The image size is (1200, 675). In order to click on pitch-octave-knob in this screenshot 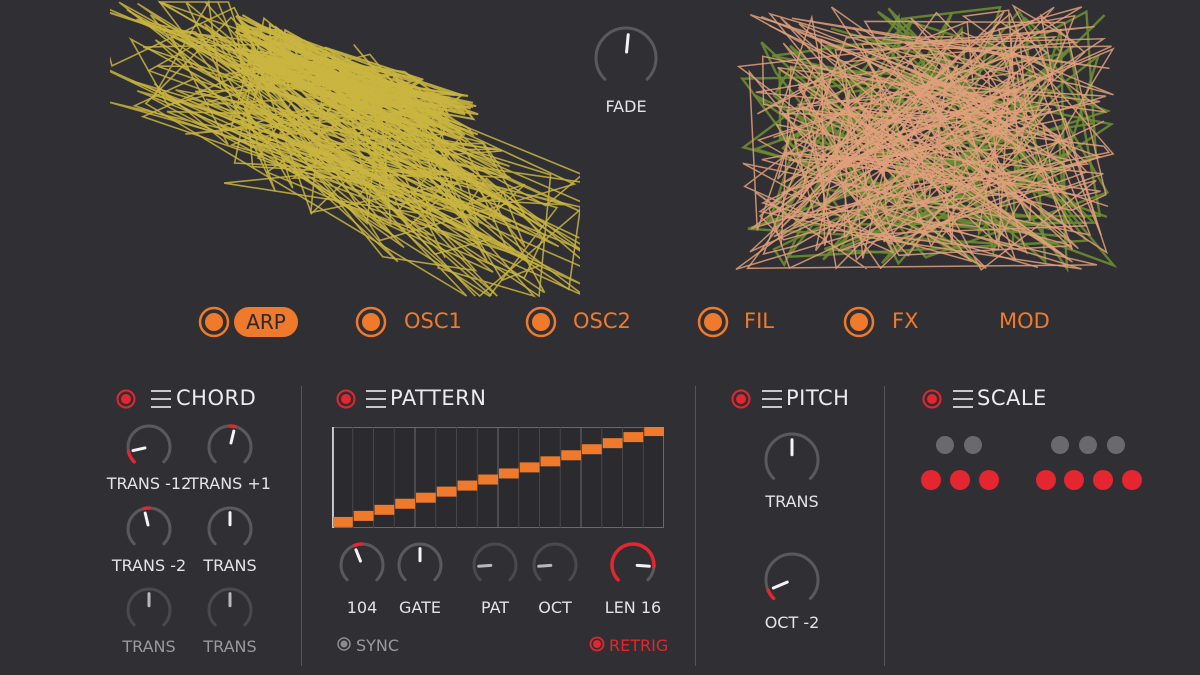, I will do `click(792, 580)`.